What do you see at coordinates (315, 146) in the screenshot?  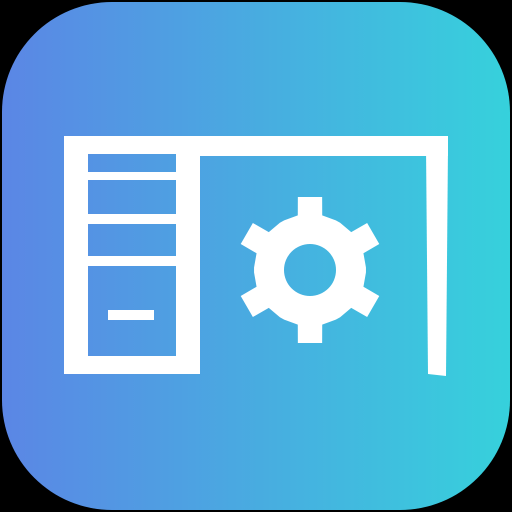 I see `desk-top-surface` at bounding box center [315, 146].